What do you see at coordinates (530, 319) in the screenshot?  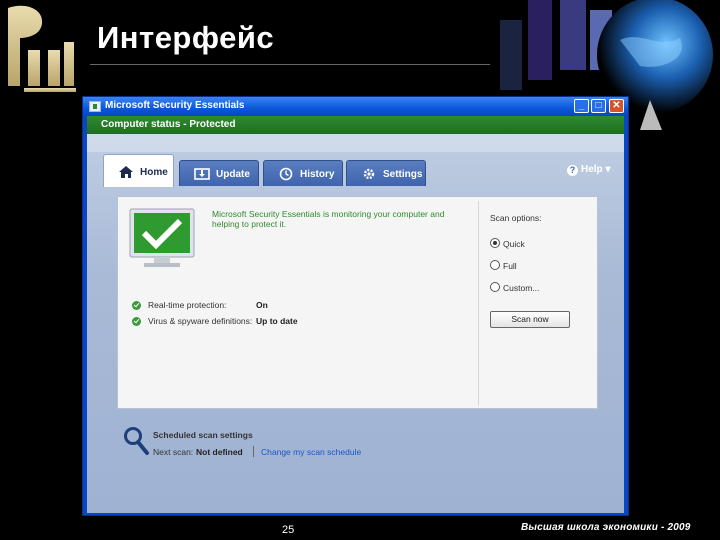 I see `scan-now-button: Scan now` at bounding box center [530, 319].